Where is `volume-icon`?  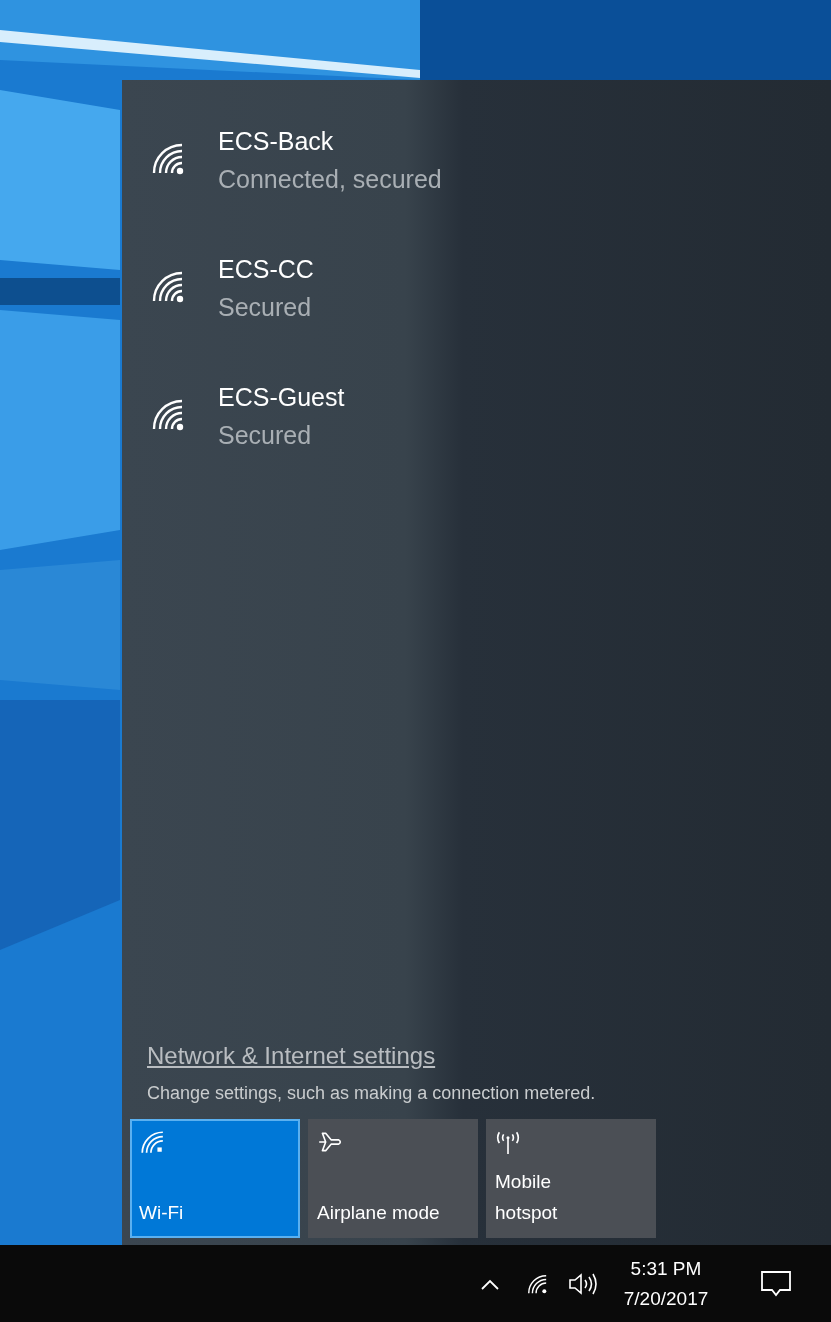 volume-icon is located at coordinates (583, 1283).